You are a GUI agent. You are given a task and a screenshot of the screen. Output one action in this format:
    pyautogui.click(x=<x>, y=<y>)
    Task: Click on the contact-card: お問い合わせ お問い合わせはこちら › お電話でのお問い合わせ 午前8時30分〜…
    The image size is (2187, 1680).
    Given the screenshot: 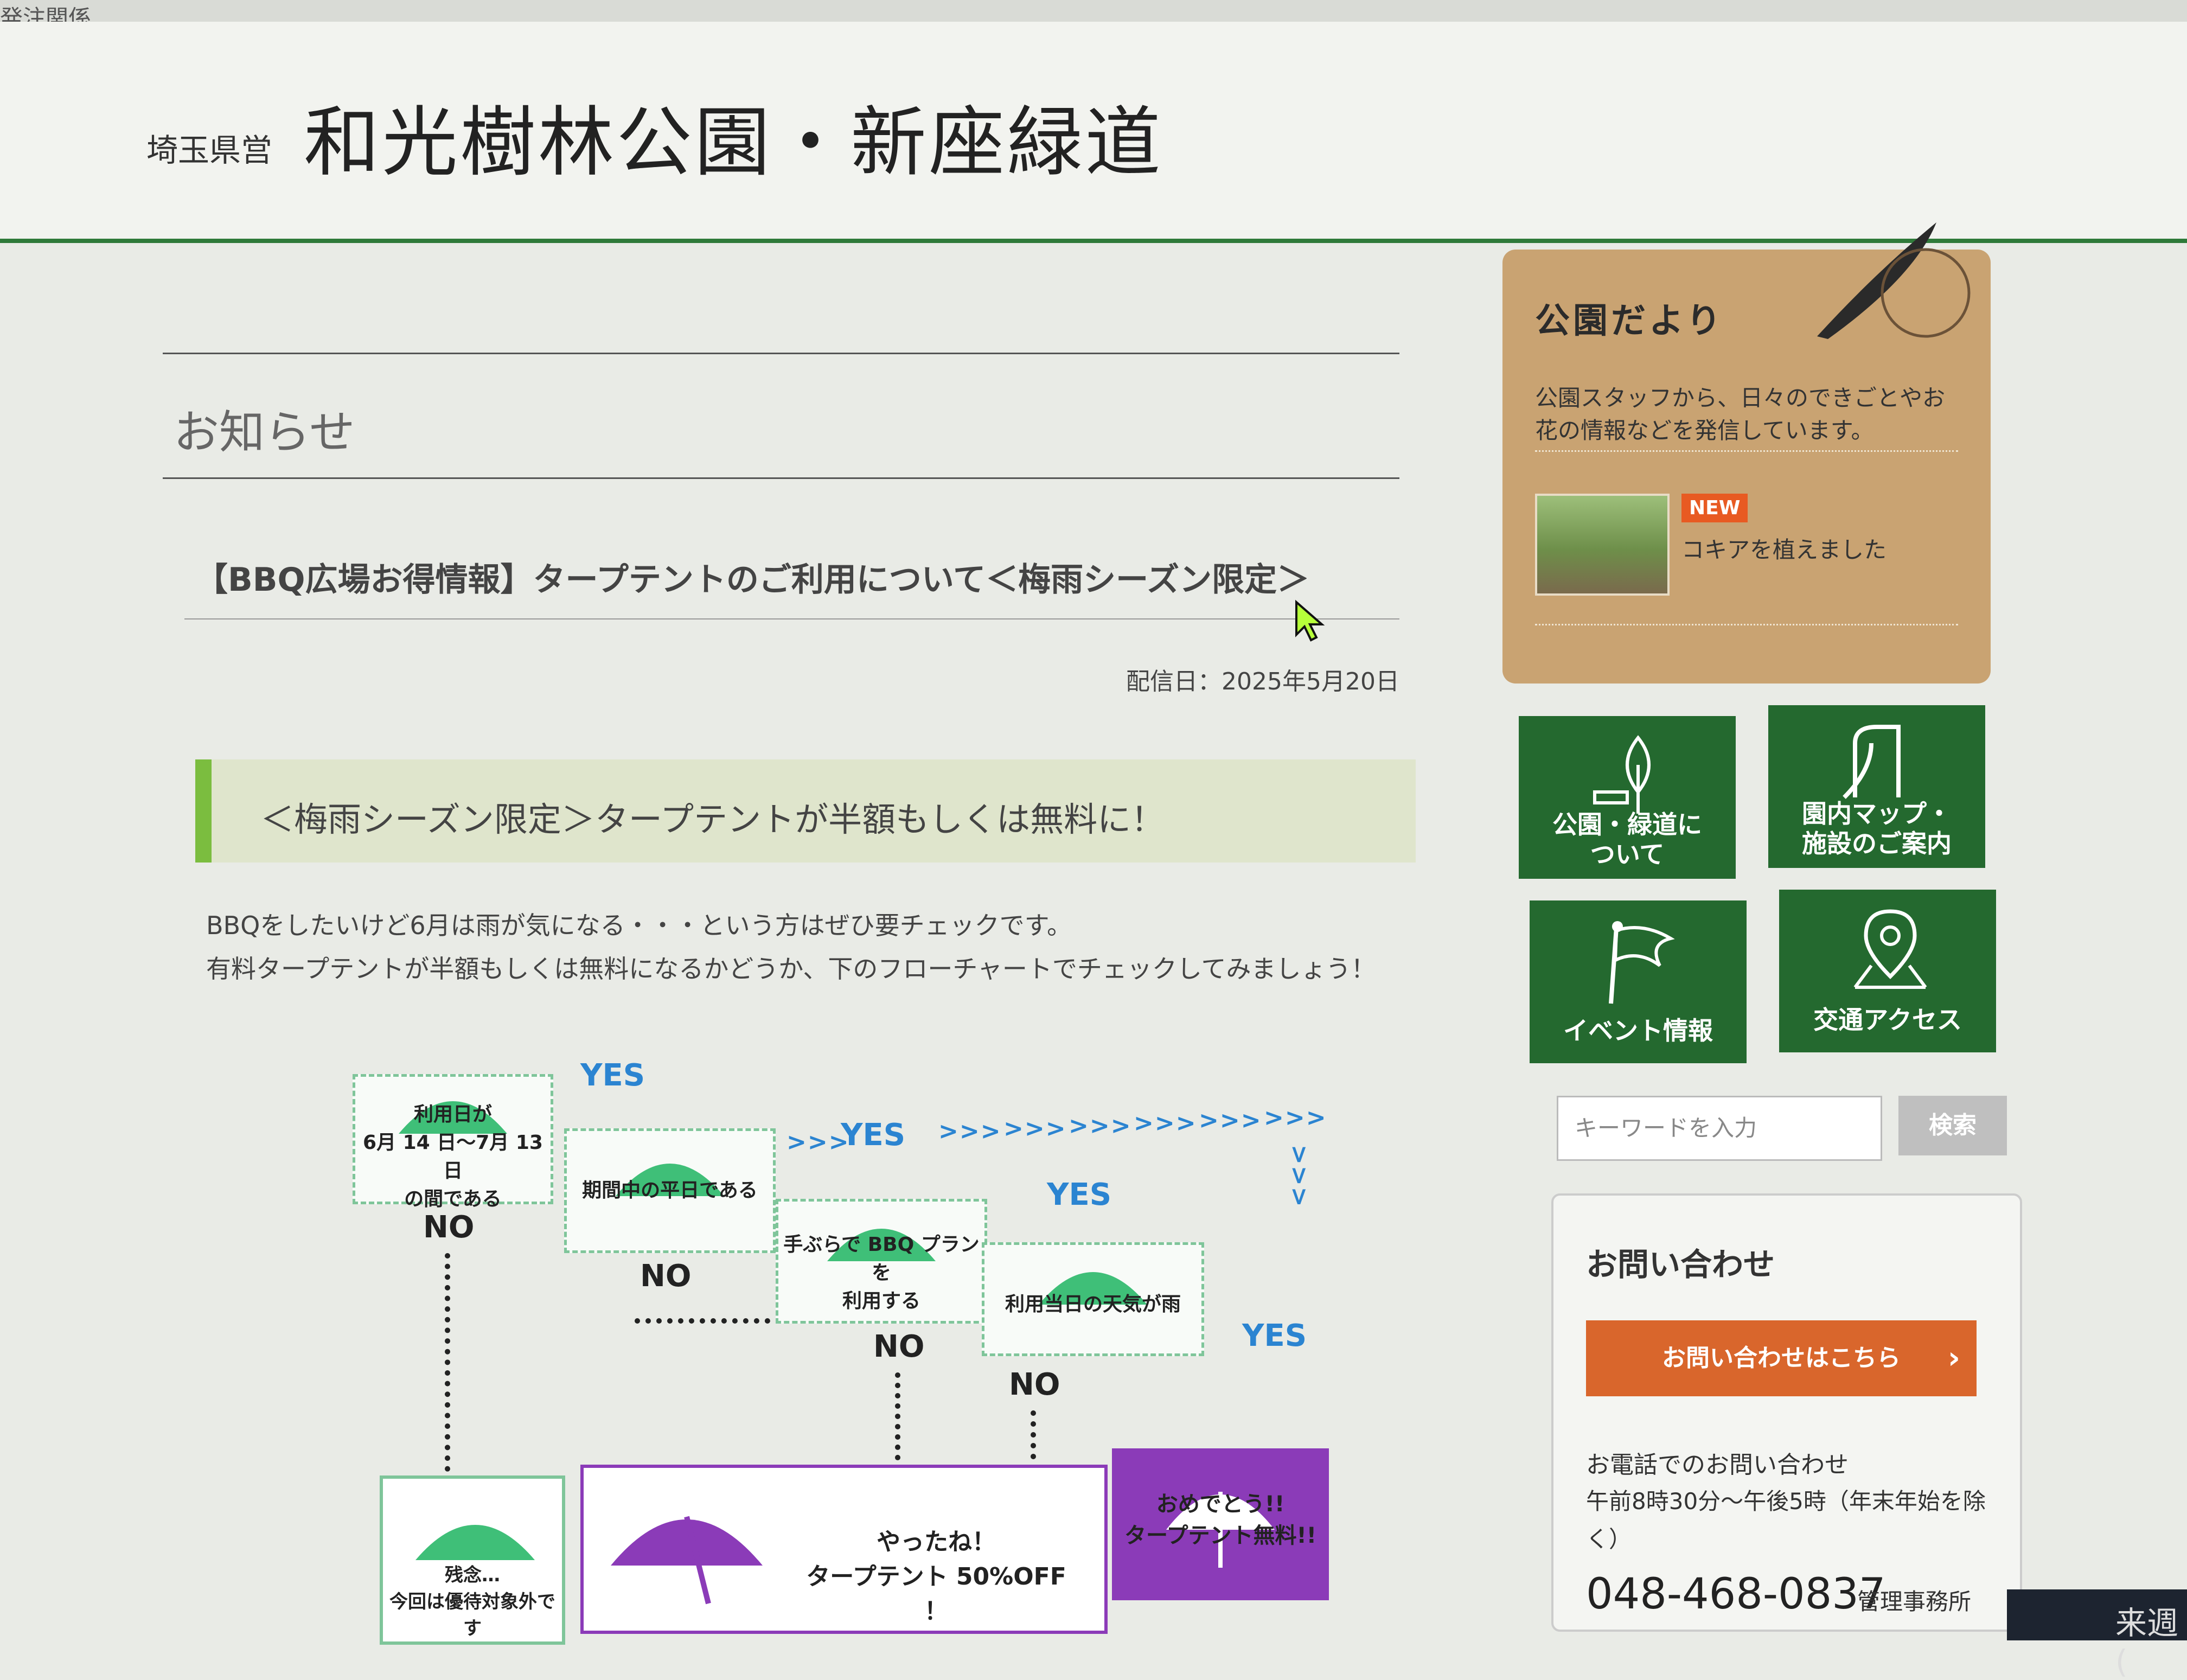 What is the action you would take?
    pyautogui.click(x=1786, y=1412)
    